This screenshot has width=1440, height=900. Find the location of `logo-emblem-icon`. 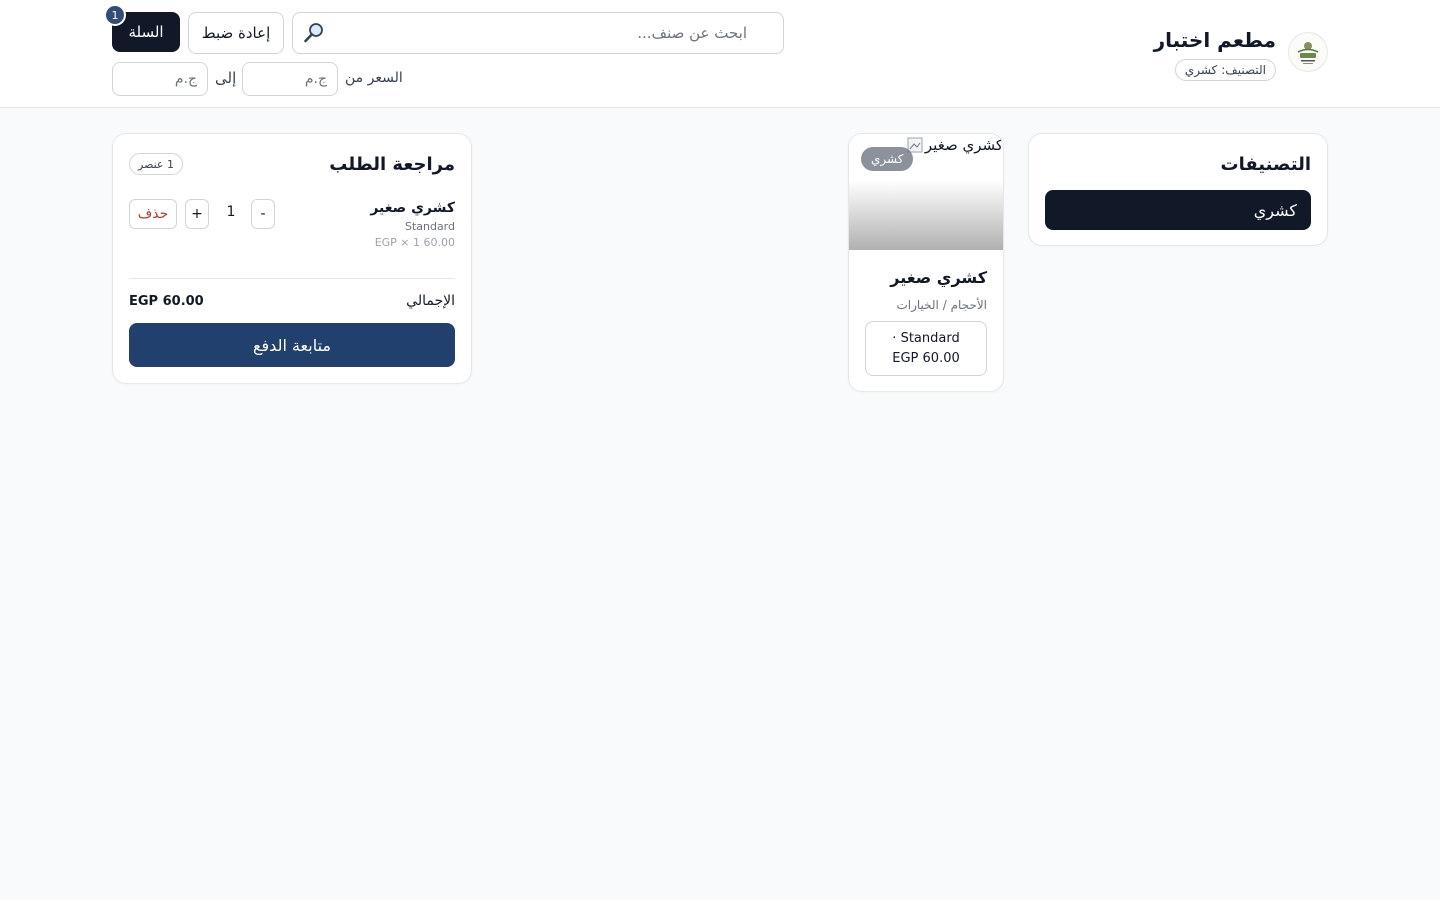

logo-emblem-icon is located at coordinates (1308, 53).